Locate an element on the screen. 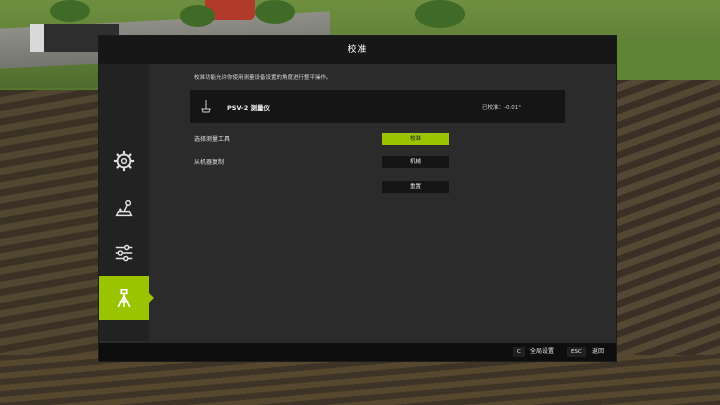  joystick-icon is located at coordinates (124, 208).